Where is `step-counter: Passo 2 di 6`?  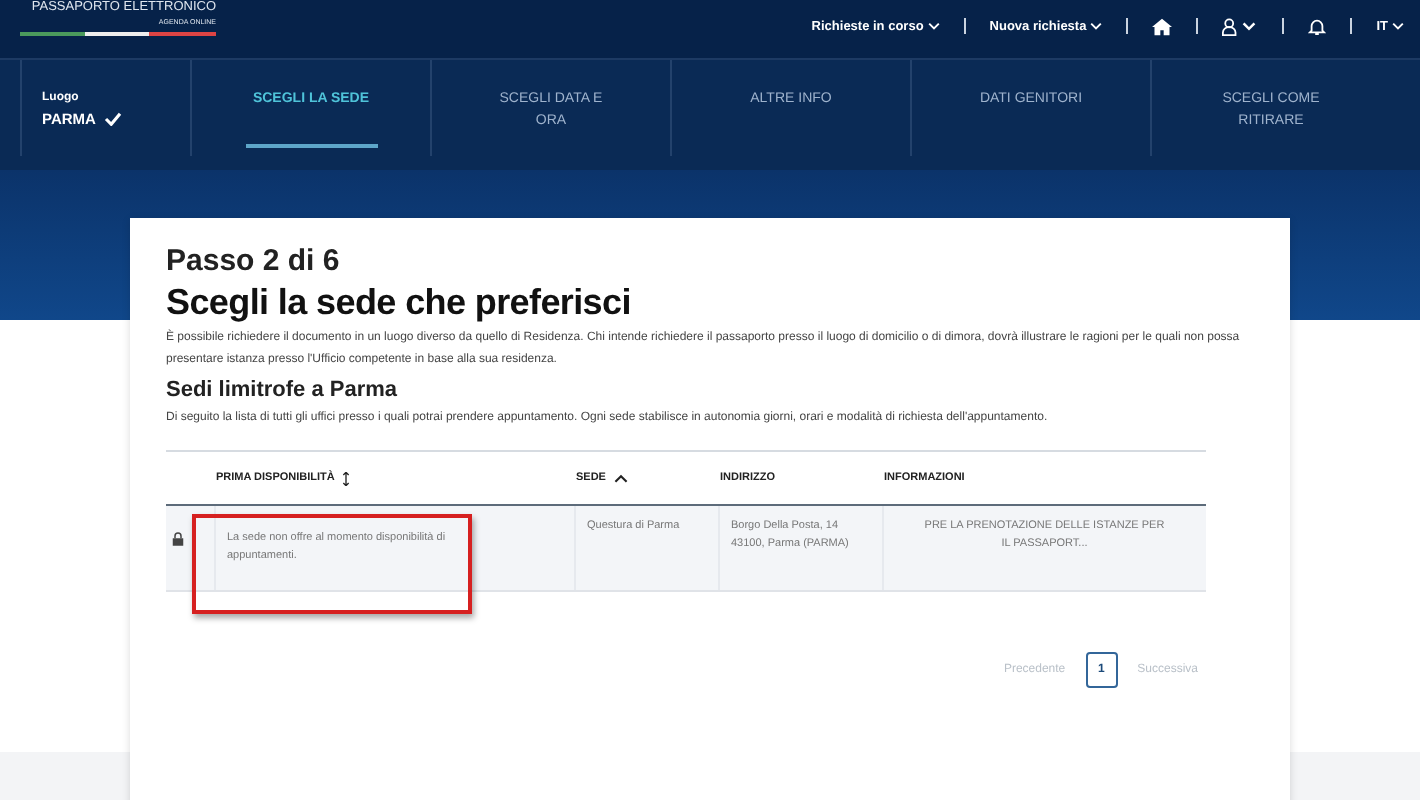 step-counter: Passo 2 di 6 is located at coordinates (254, 261).